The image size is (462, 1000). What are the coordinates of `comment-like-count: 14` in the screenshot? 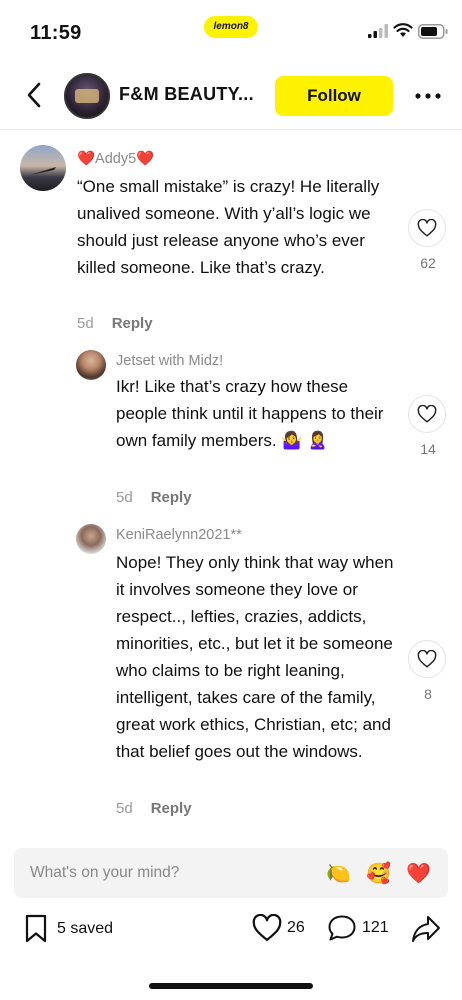 It's located at (428, 449).